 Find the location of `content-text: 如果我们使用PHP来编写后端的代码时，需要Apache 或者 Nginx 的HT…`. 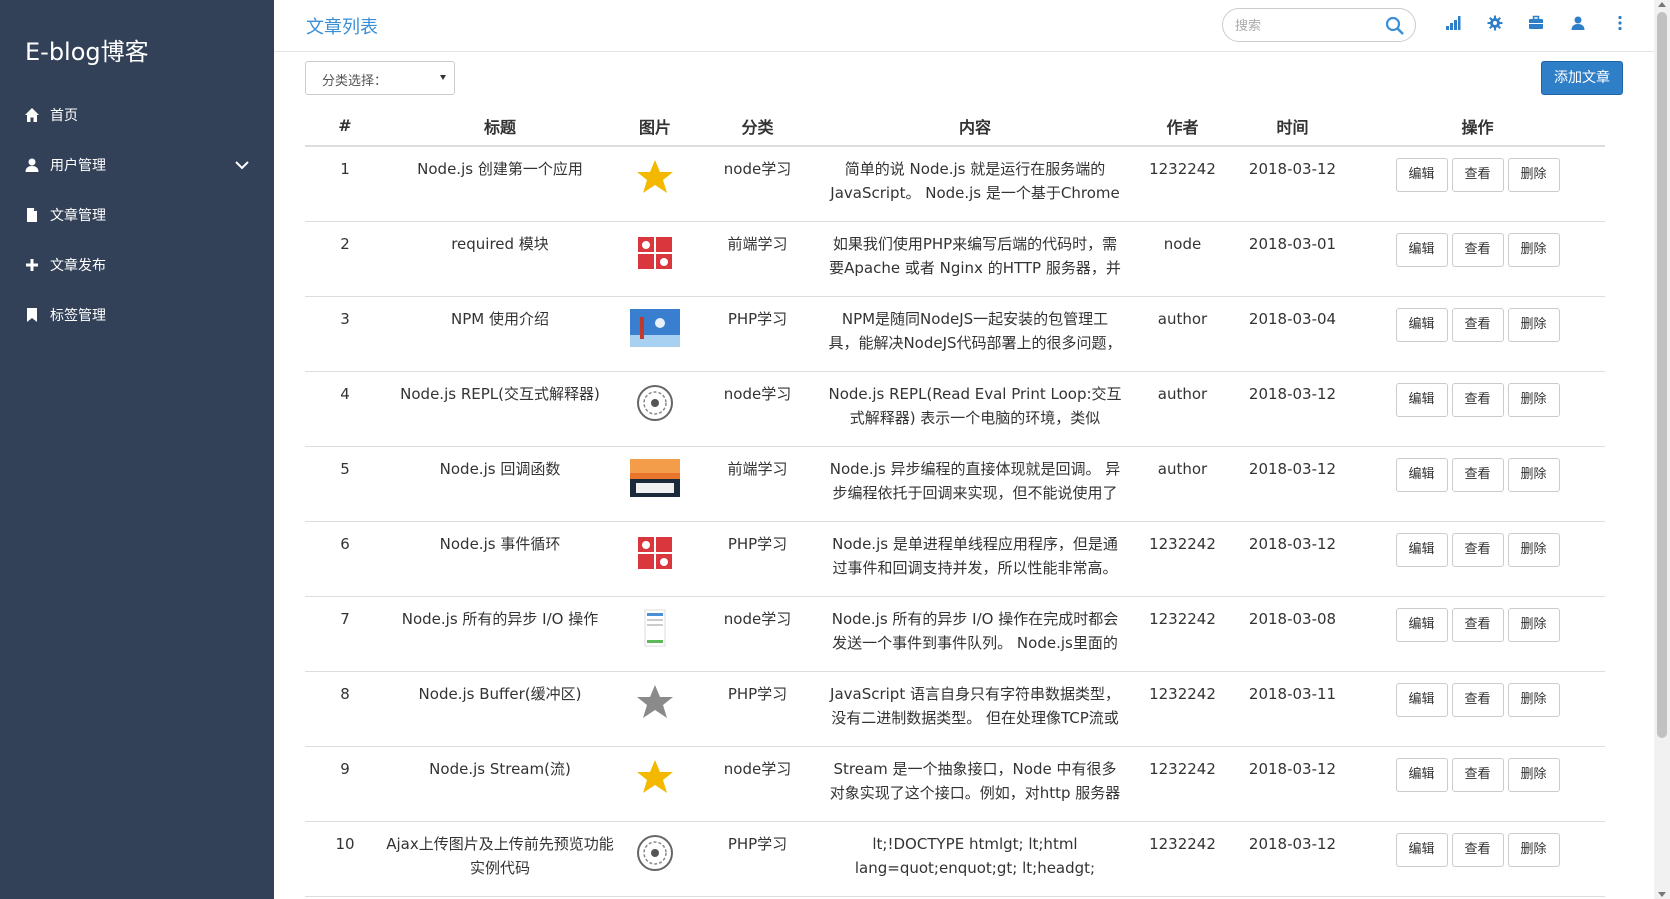

content-text: 如果我们使用PHP来编写后端的代码时，需要Apache 或者 Nginx 的HT… is located at coordinates (975, 255).